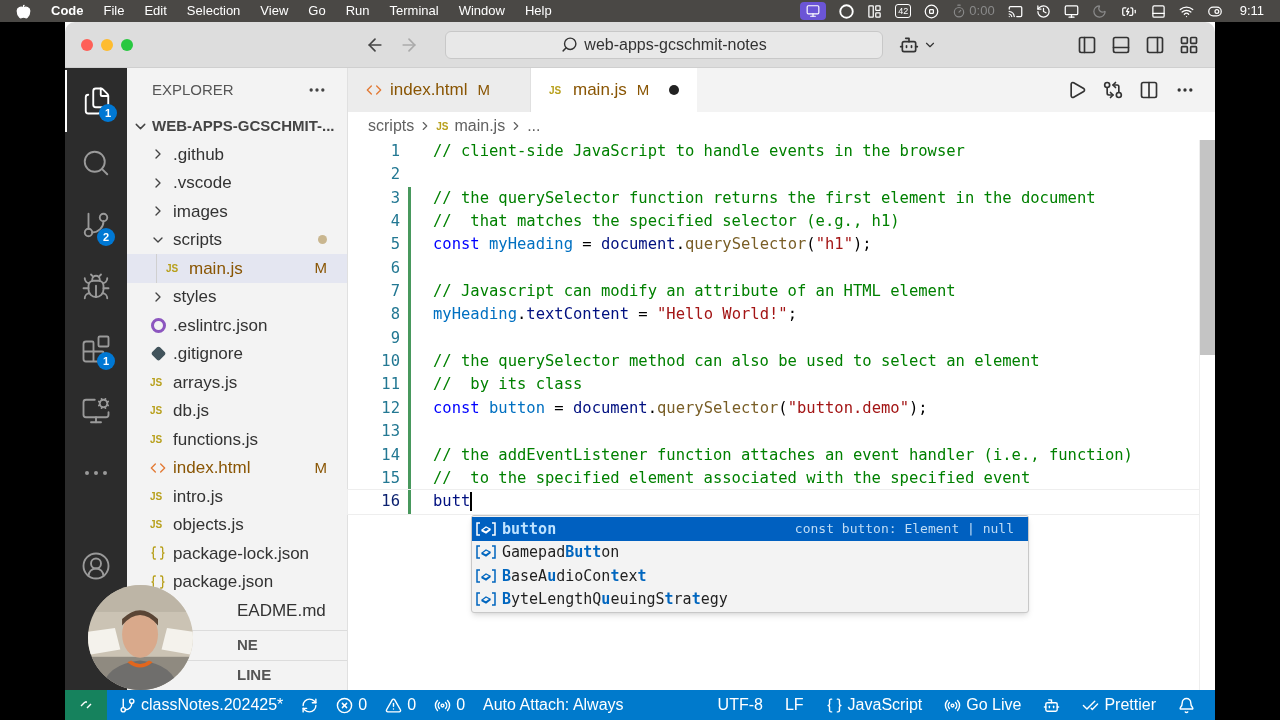  I want to click on scrollbar-thumb, so click(1207, 247).